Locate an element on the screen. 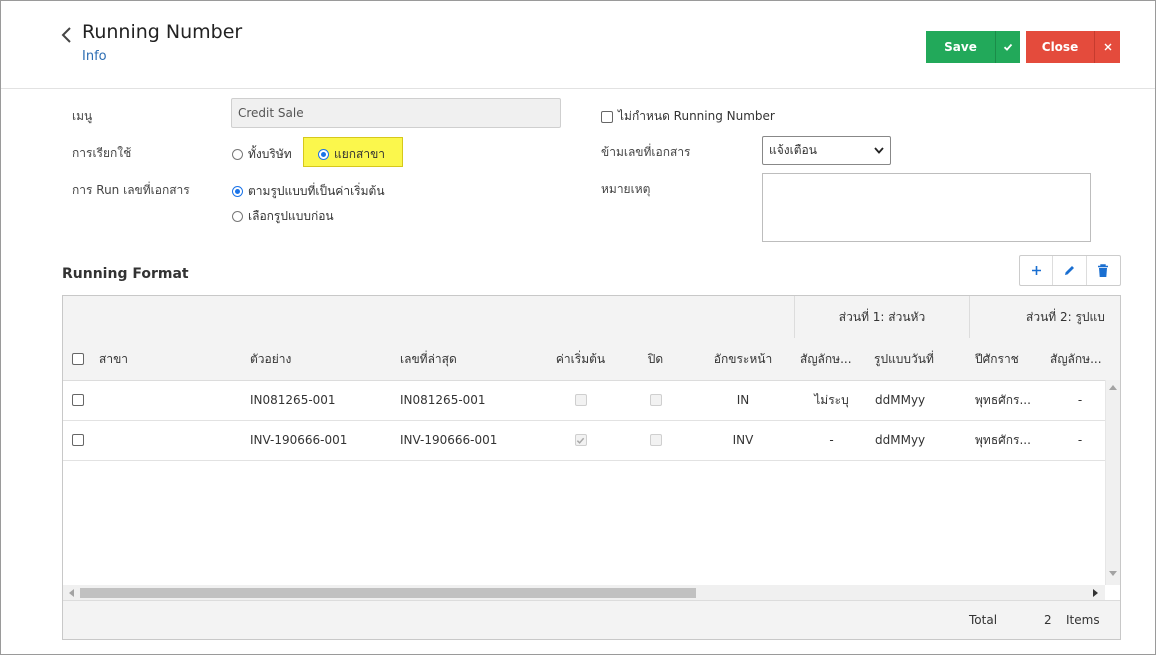 The width and height of the screenshot is (1156, 655). col-era: ปีศักราช is located at coordinates (997, 359).